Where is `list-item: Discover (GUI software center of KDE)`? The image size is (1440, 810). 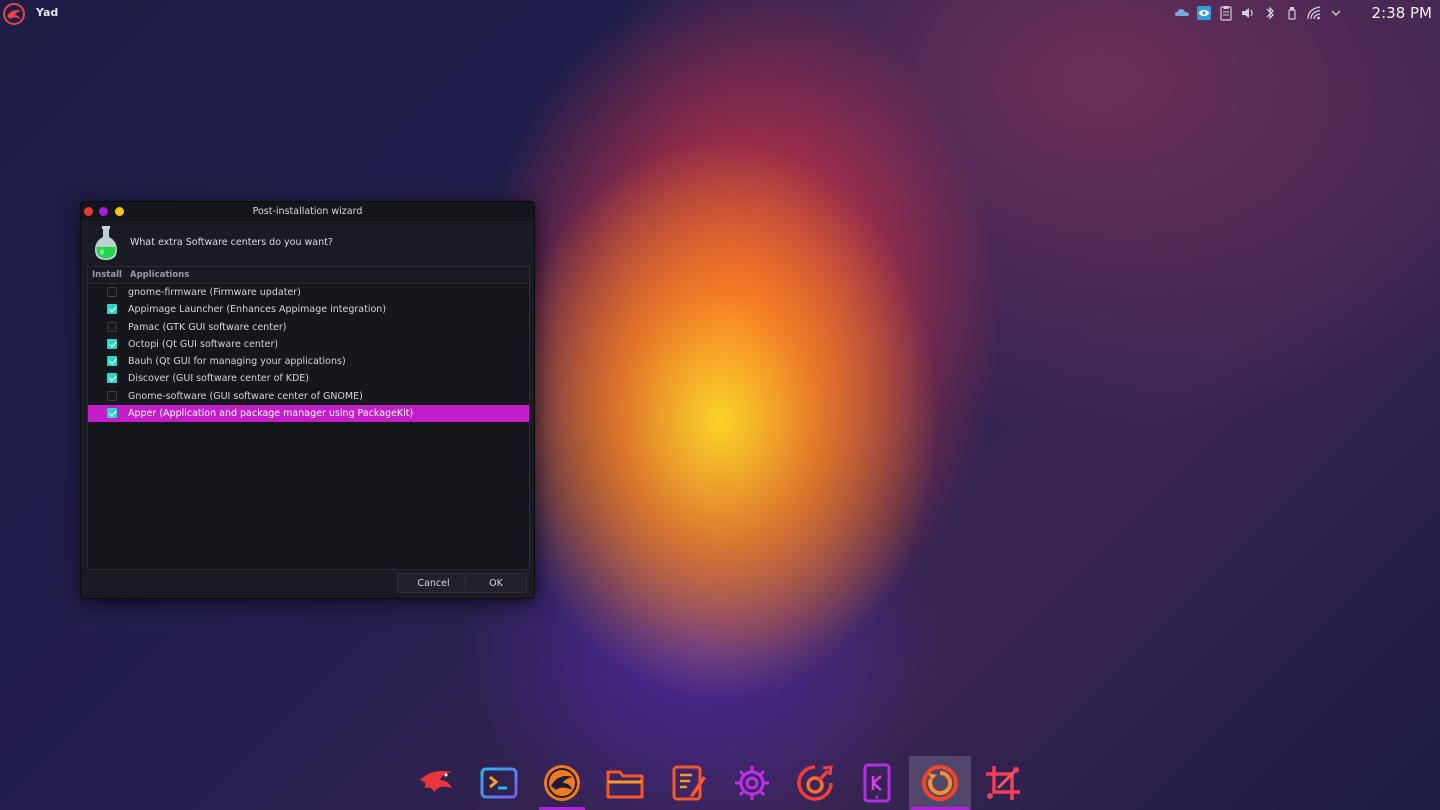 list-item: Discover (GUI software center of KDE) is located at coordinates (308, 378).